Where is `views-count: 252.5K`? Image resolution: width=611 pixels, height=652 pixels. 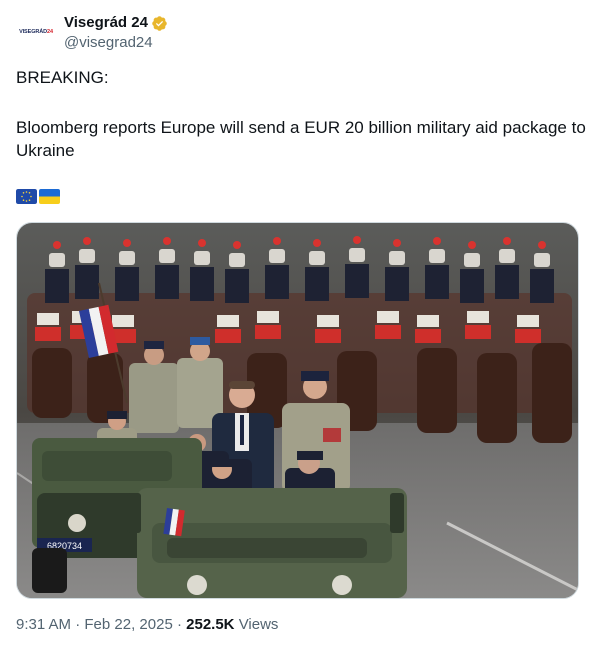
views-count: 252.5K is located at coordinates (210, 624).